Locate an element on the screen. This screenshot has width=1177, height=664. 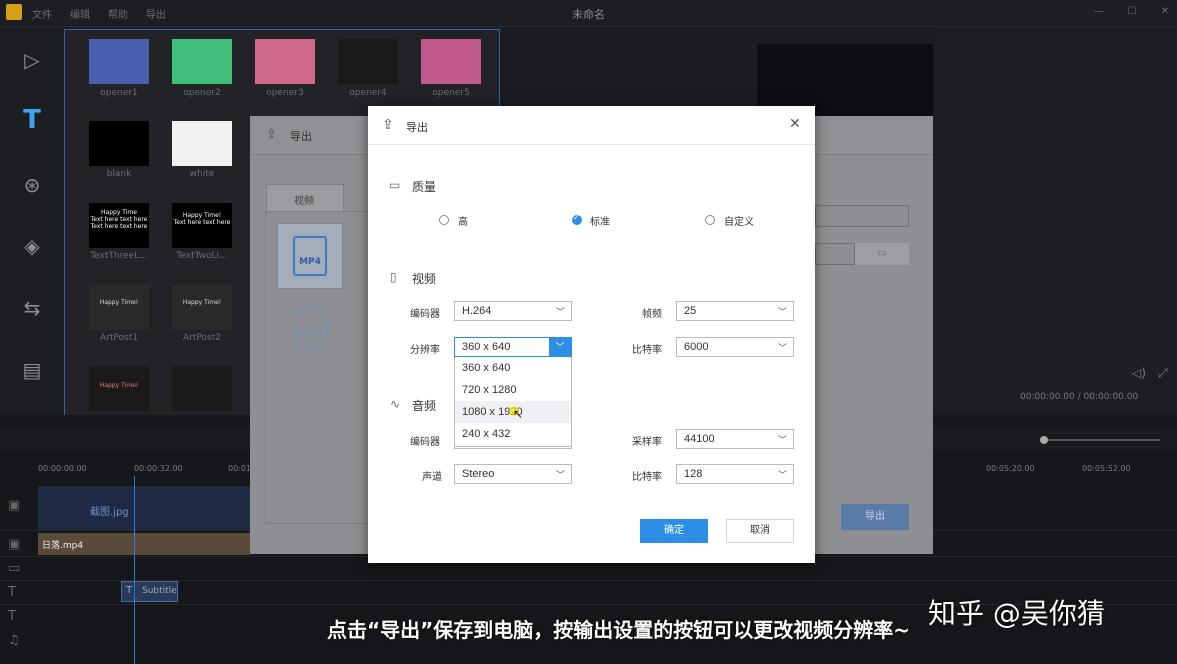
track-image-icon: ▣ is located at coordinates (14, 505).